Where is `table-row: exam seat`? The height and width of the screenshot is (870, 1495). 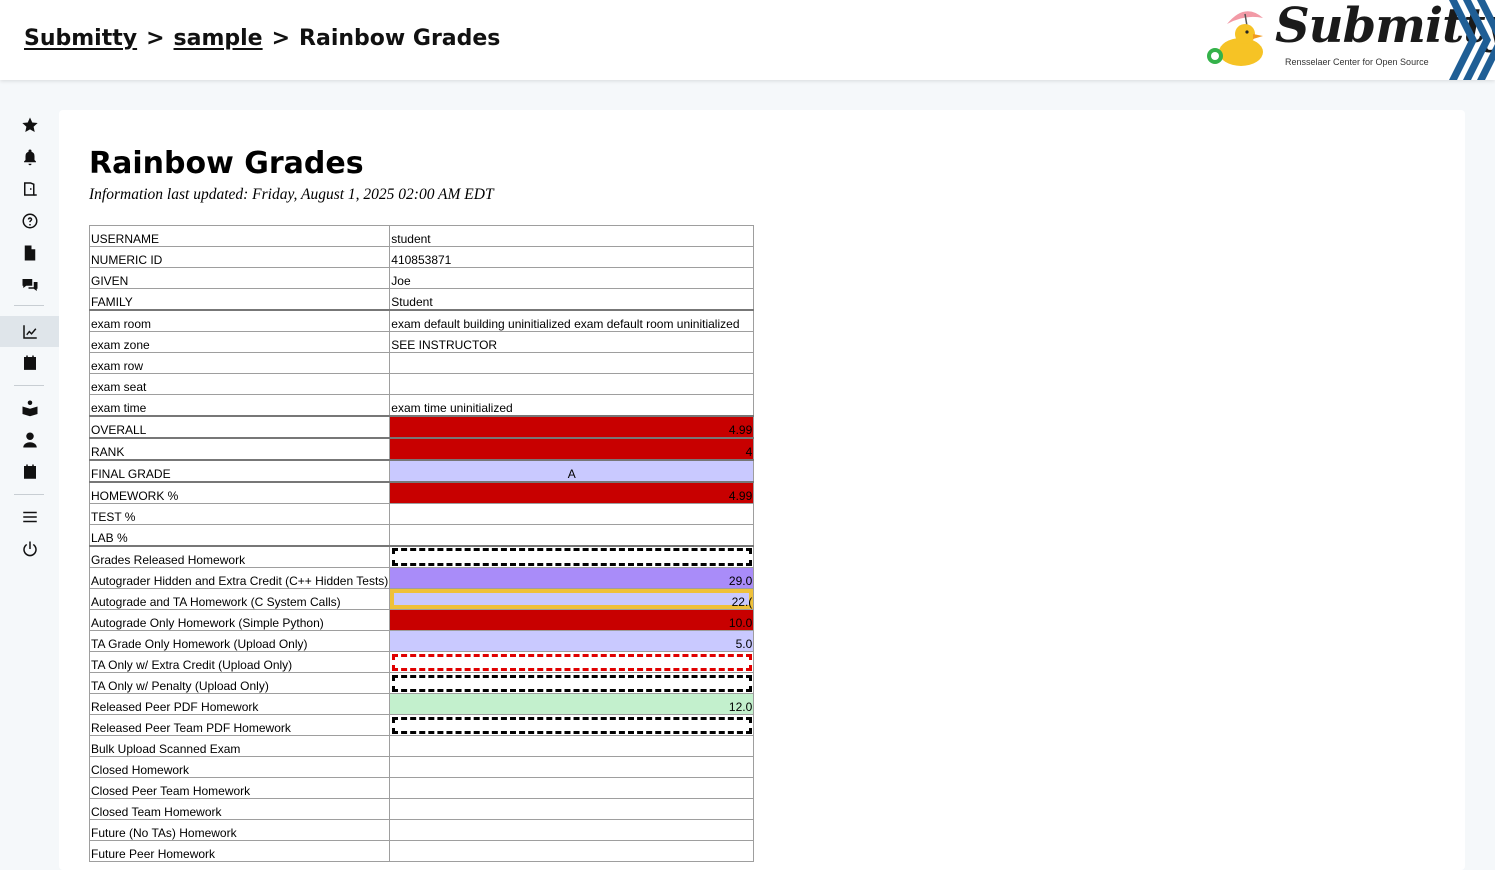
table-row: exam seat is located at coordinates (421, 384).